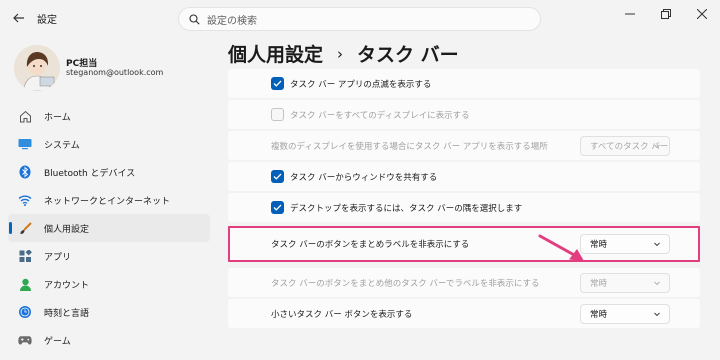  I want to click on sidebar-item-label: ホーム, so click(57, 117).